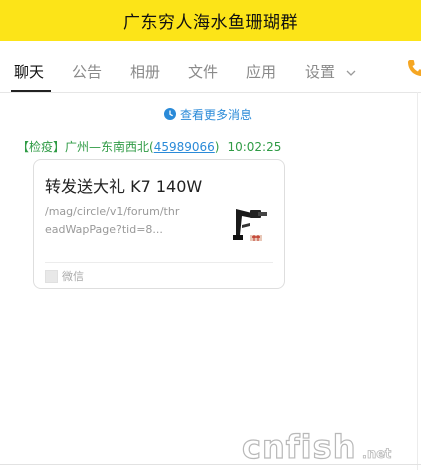 The image size is (421, 470). I want to click on watermark-text: cnfish, so click(299, 446).